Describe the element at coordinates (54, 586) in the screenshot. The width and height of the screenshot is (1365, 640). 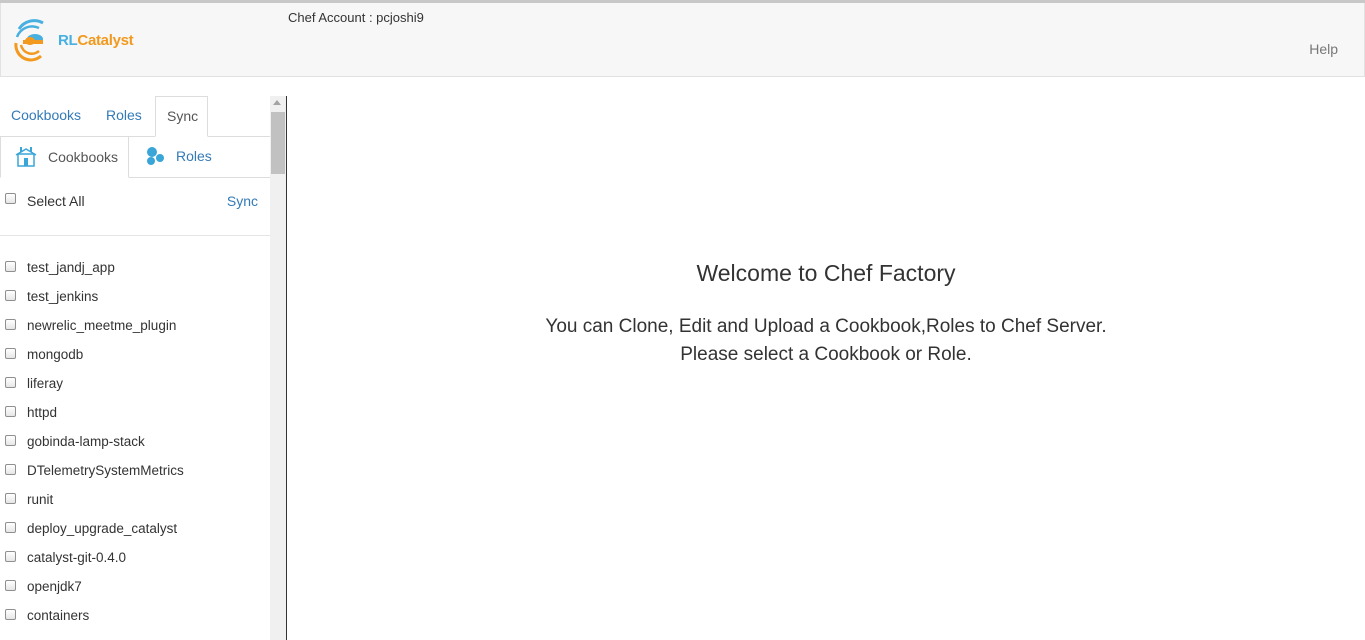
I see `item-label: openjdk7` at that location.